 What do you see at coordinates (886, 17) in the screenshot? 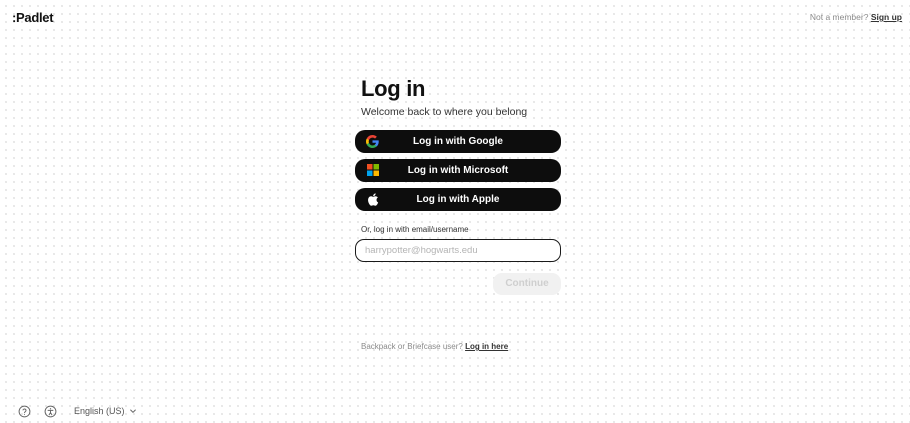
I see `signup-link: Sign up` at bounding box center [886, 17].